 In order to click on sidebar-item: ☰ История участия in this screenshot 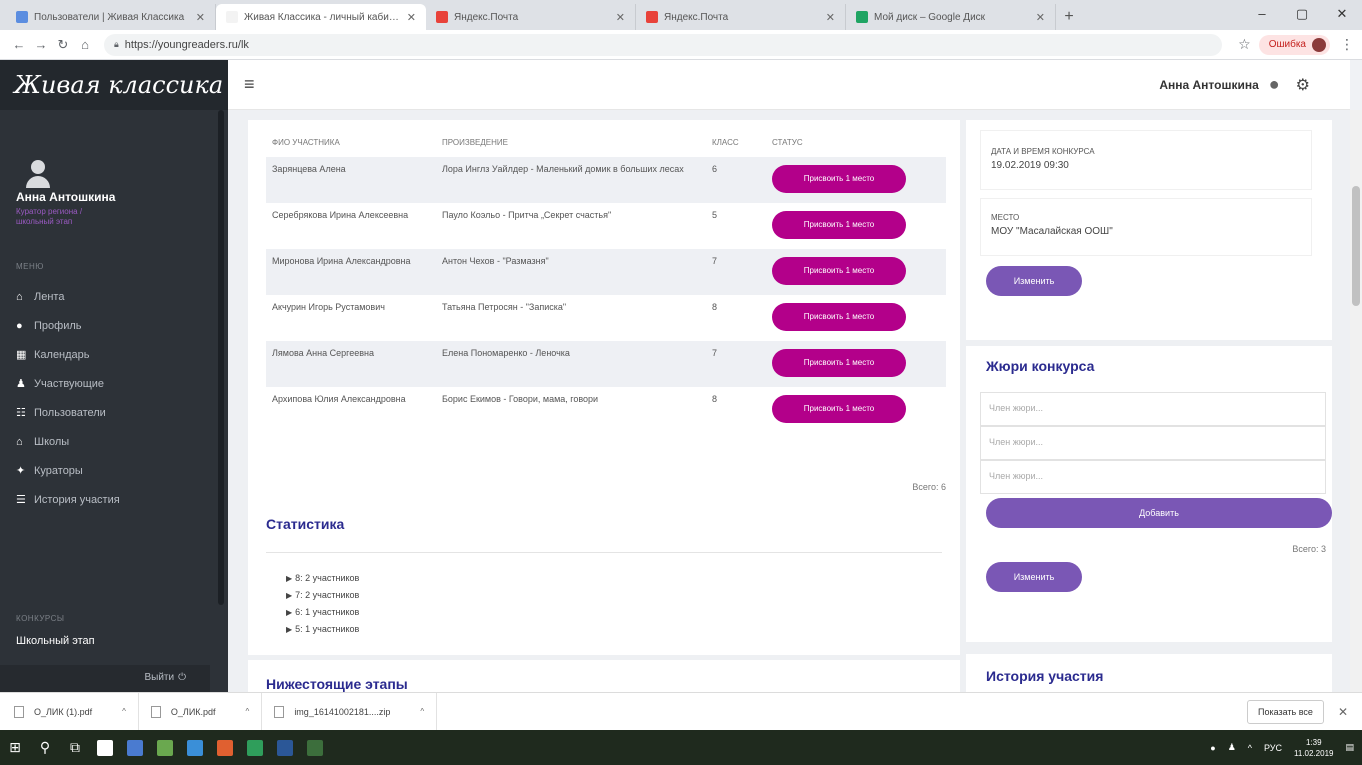, I will do `click(109, 499)`.